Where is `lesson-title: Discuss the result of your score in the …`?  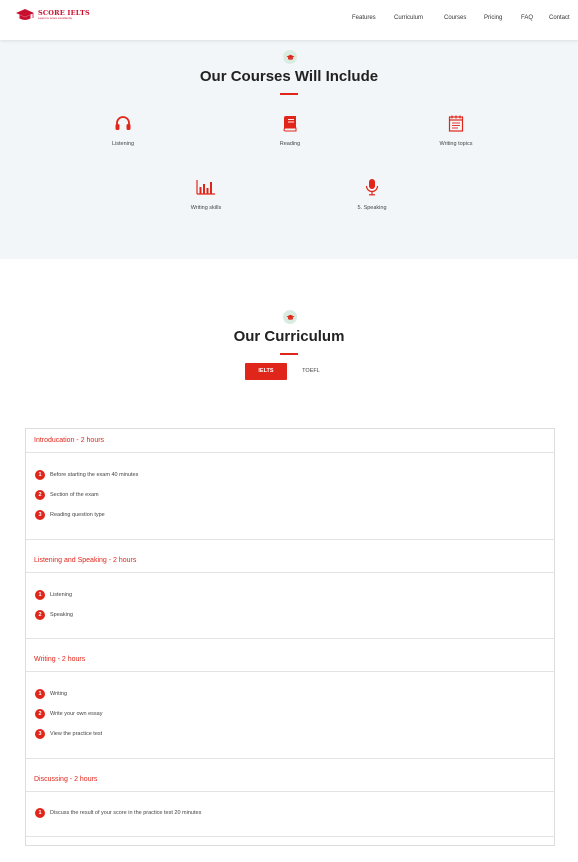
lesson-title: Discuss the result of your score in the … is located at coordinates (126, 813).